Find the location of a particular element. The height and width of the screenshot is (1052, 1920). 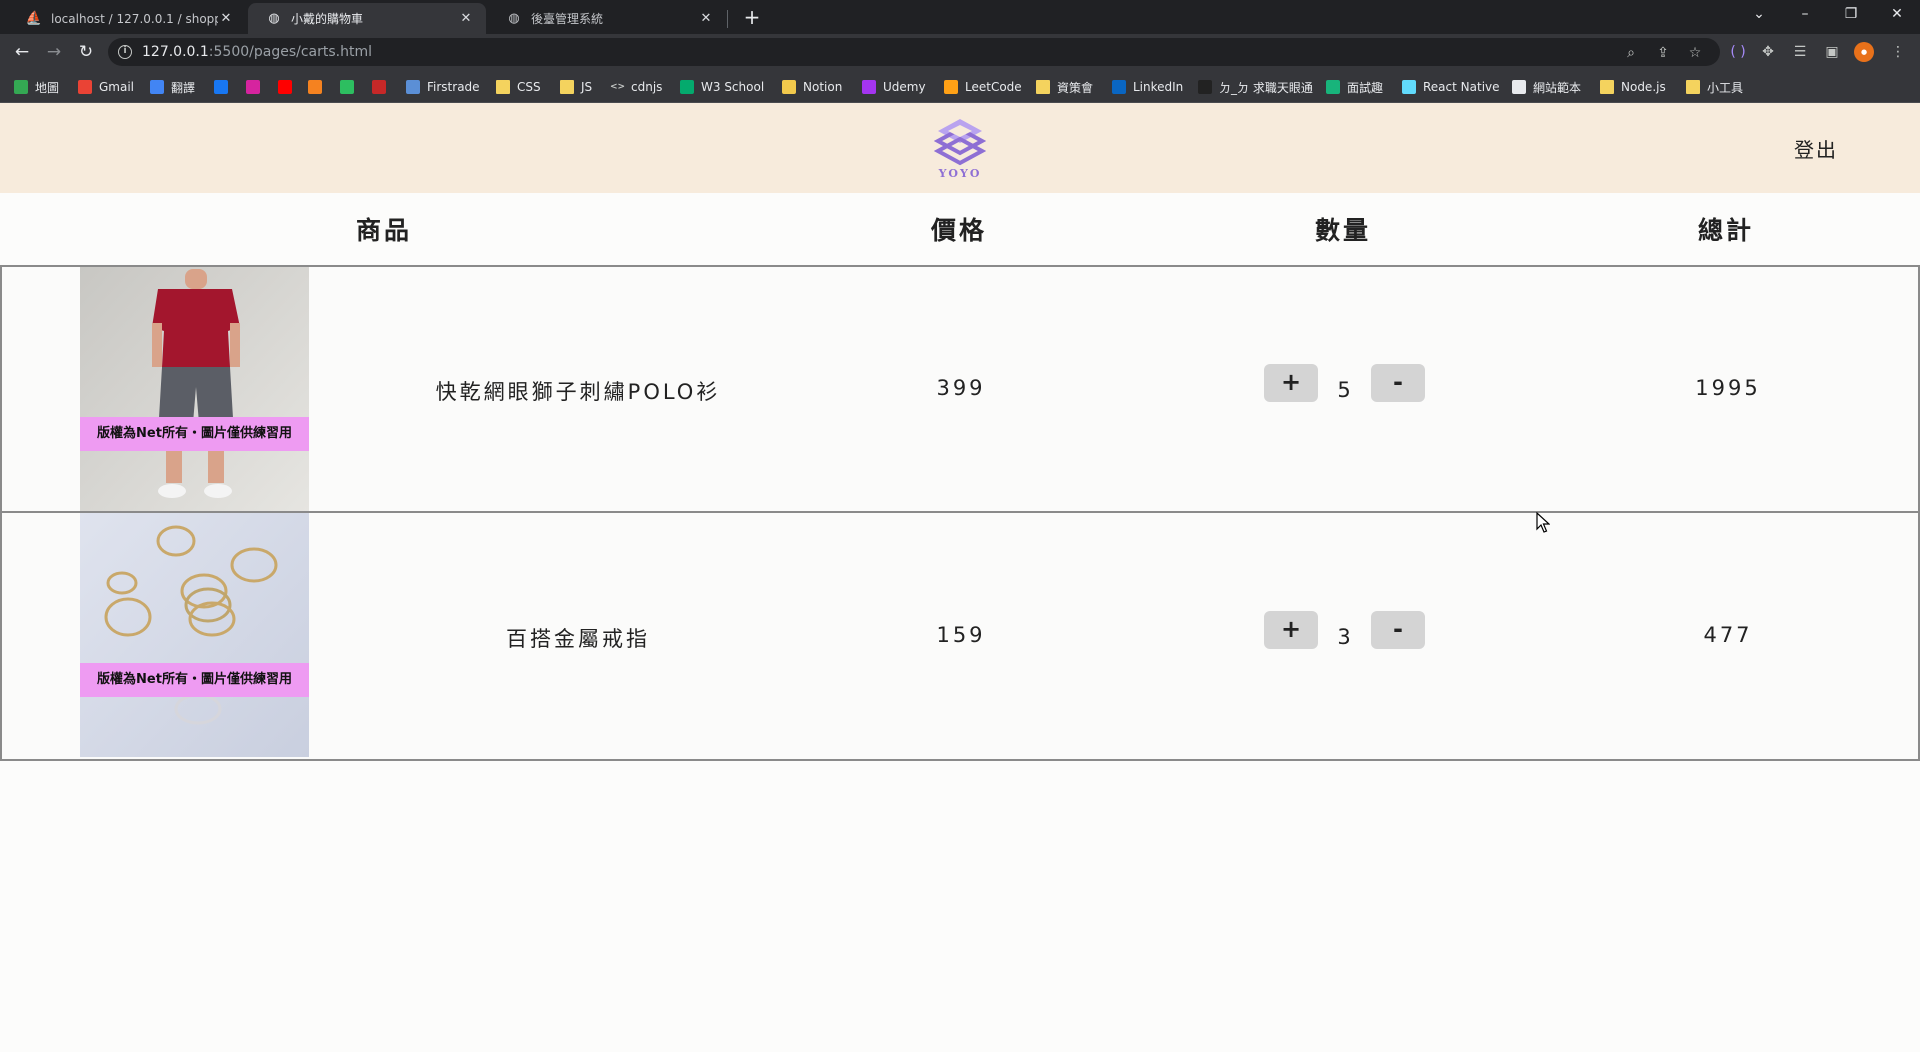

bookmark-label: ㄉ_ㄉ 求職天眼通 is located at coordinates (1266, 87).